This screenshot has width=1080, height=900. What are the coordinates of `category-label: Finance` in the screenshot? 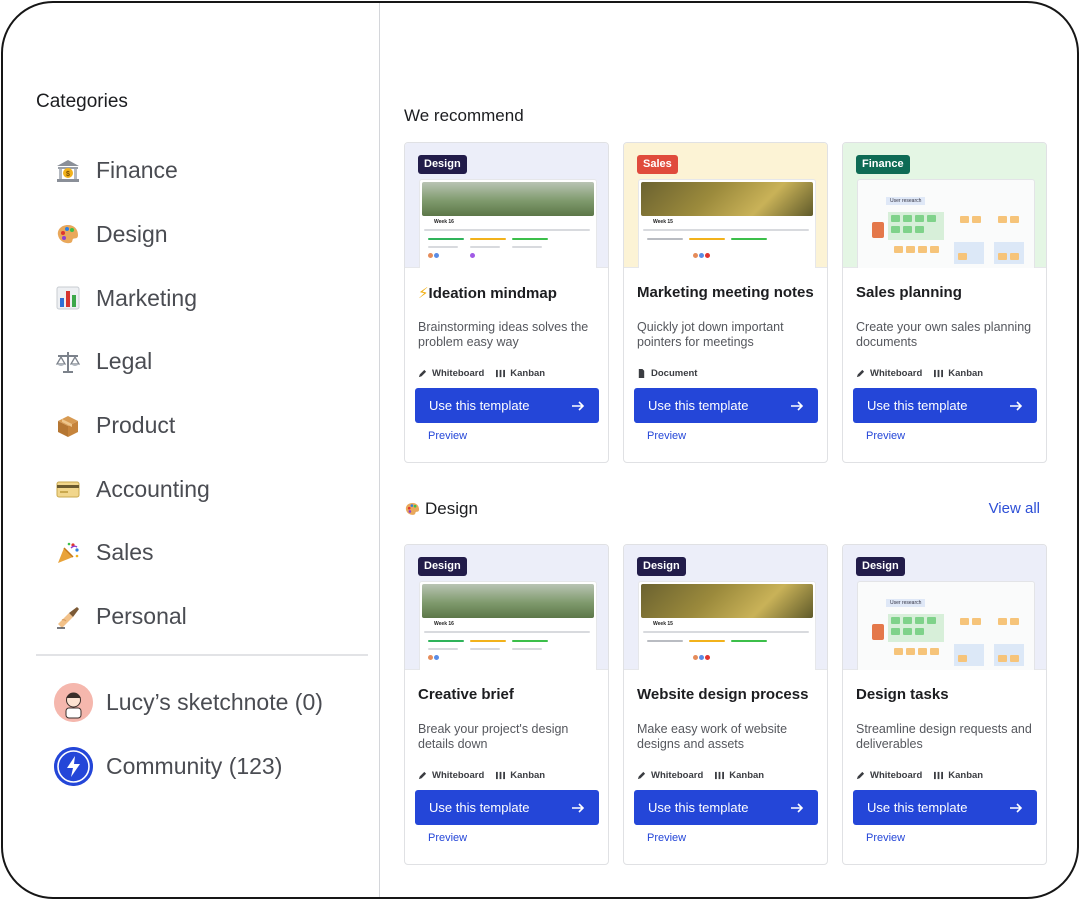 It's located at (137, 170).